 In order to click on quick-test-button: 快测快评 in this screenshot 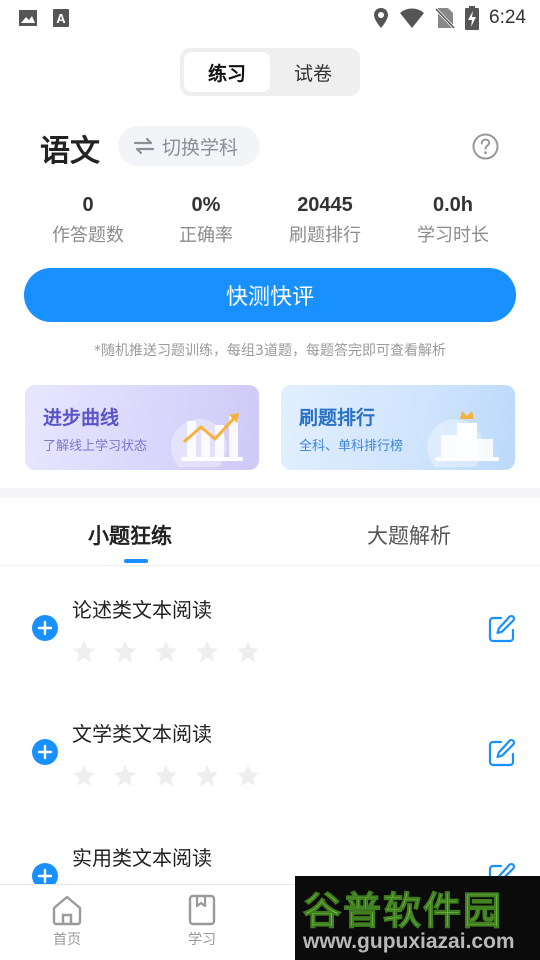, I will do `click(270, 295)`.